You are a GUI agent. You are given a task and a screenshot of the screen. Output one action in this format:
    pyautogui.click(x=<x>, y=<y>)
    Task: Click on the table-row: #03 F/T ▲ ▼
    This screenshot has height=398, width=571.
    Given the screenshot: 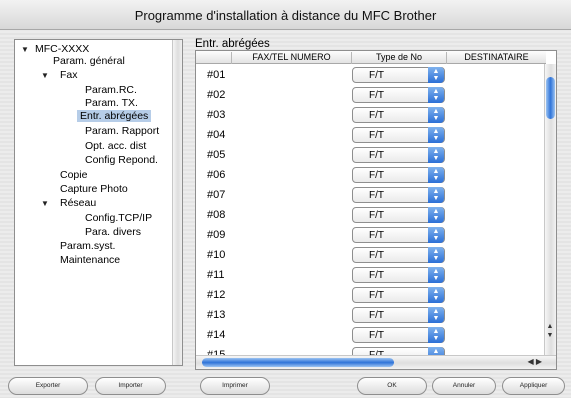 What is the action you would take?
    pyautogui.click(x=371, y=115)
    